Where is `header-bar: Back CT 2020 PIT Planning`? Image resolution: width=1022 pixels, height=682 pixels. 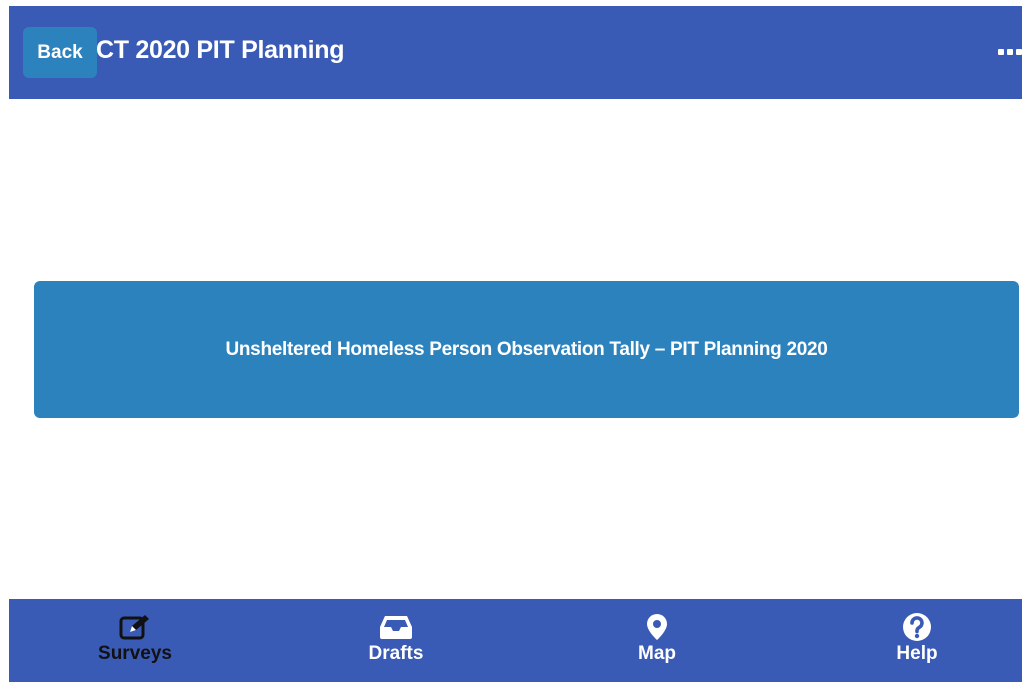 header-bar: Back CT 2020 PIT Planning is located at coordinates (515, 52).